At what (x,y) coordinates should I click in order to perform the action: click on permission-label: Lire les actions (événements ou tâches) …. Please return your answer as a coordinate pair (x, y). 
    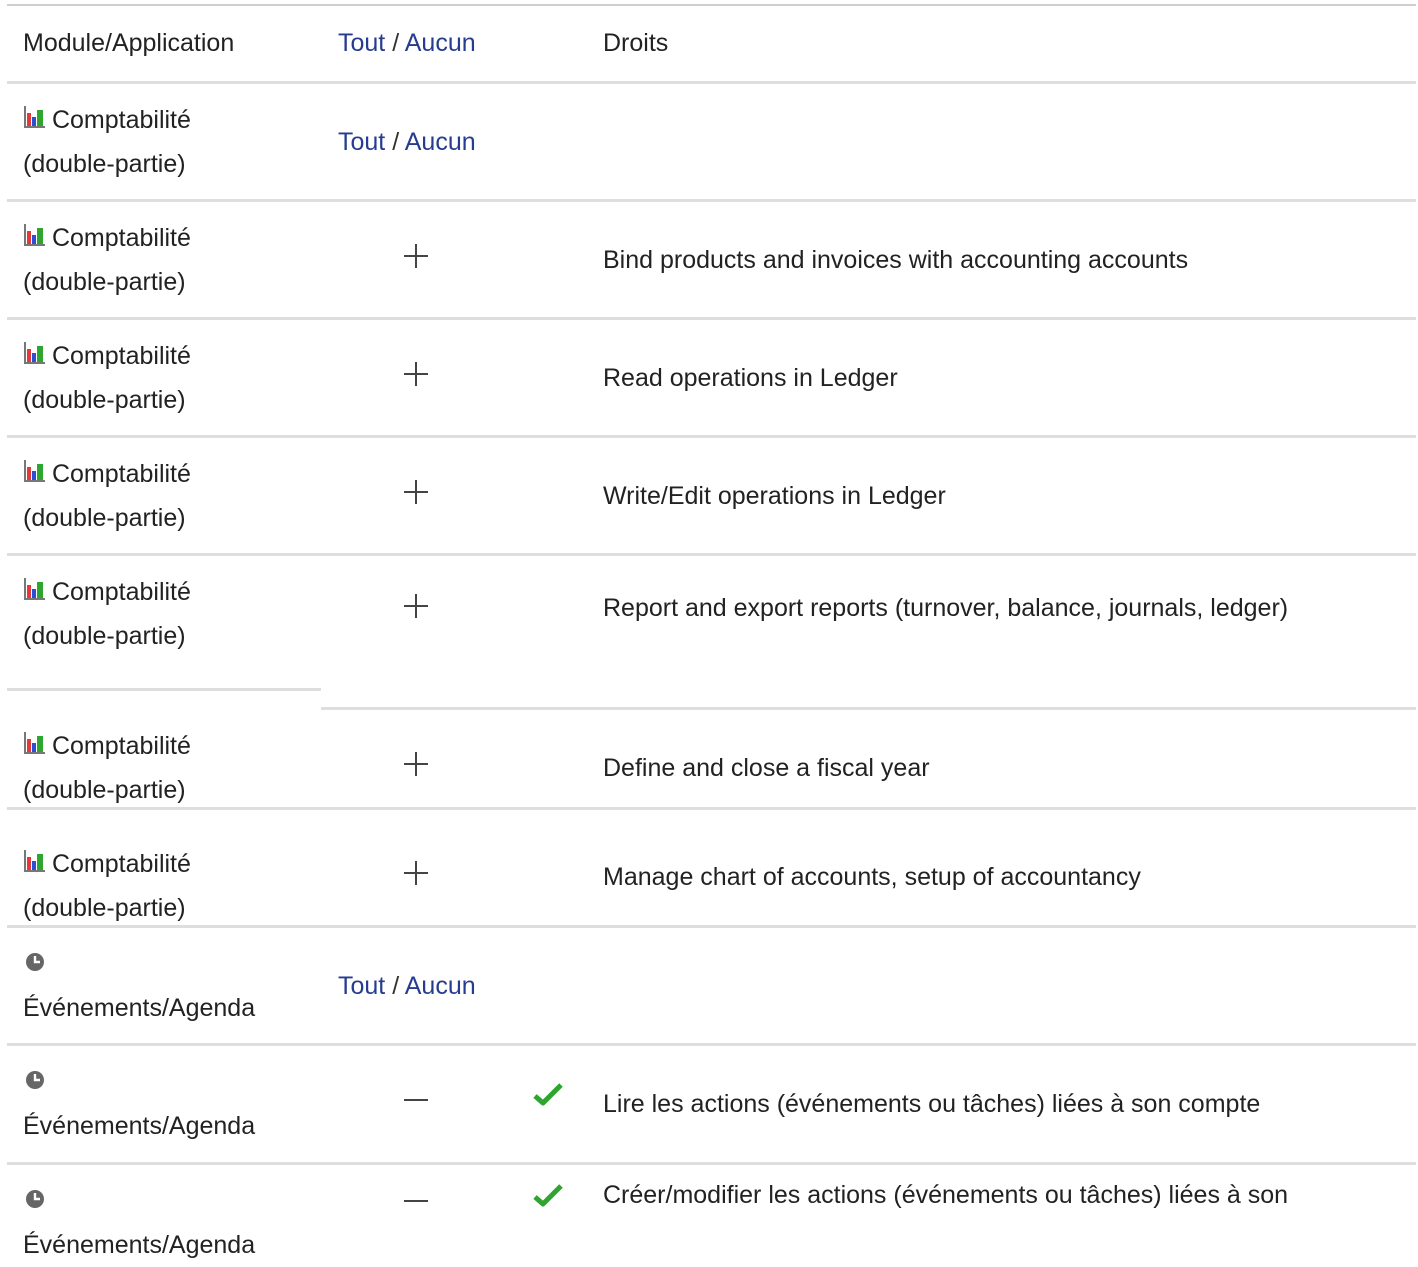
    Looking at the image, I should click on (932, 1103).